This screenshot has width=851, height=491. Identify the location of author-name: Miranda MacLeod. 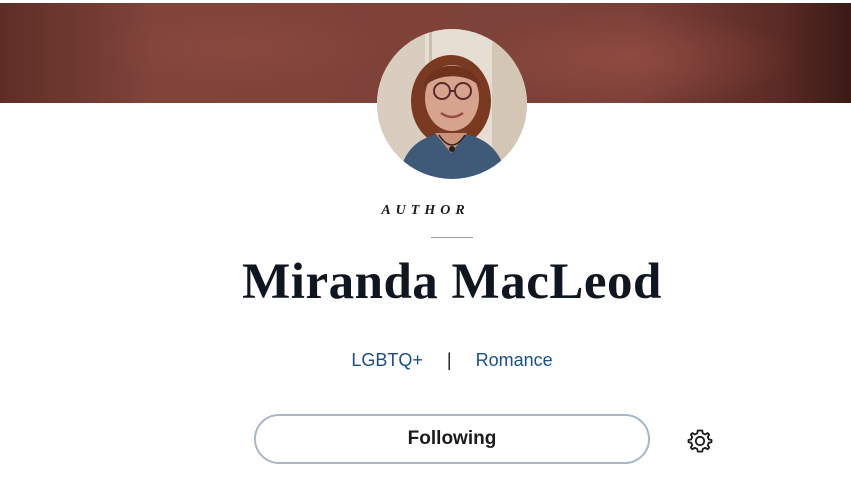
(452, 282).